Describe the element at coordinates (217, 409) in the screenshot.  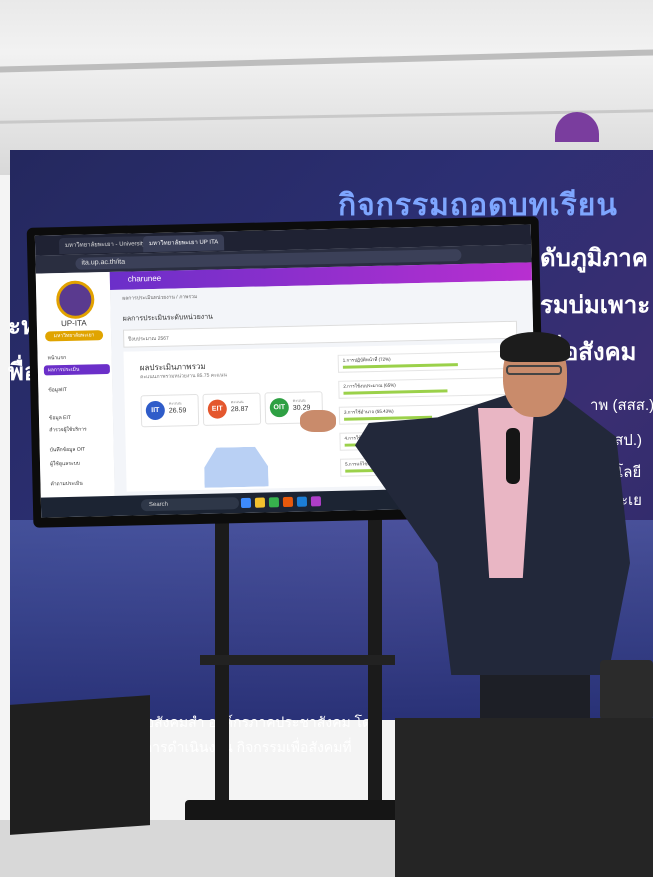
I see `kpi-badge: EIT` at that location.